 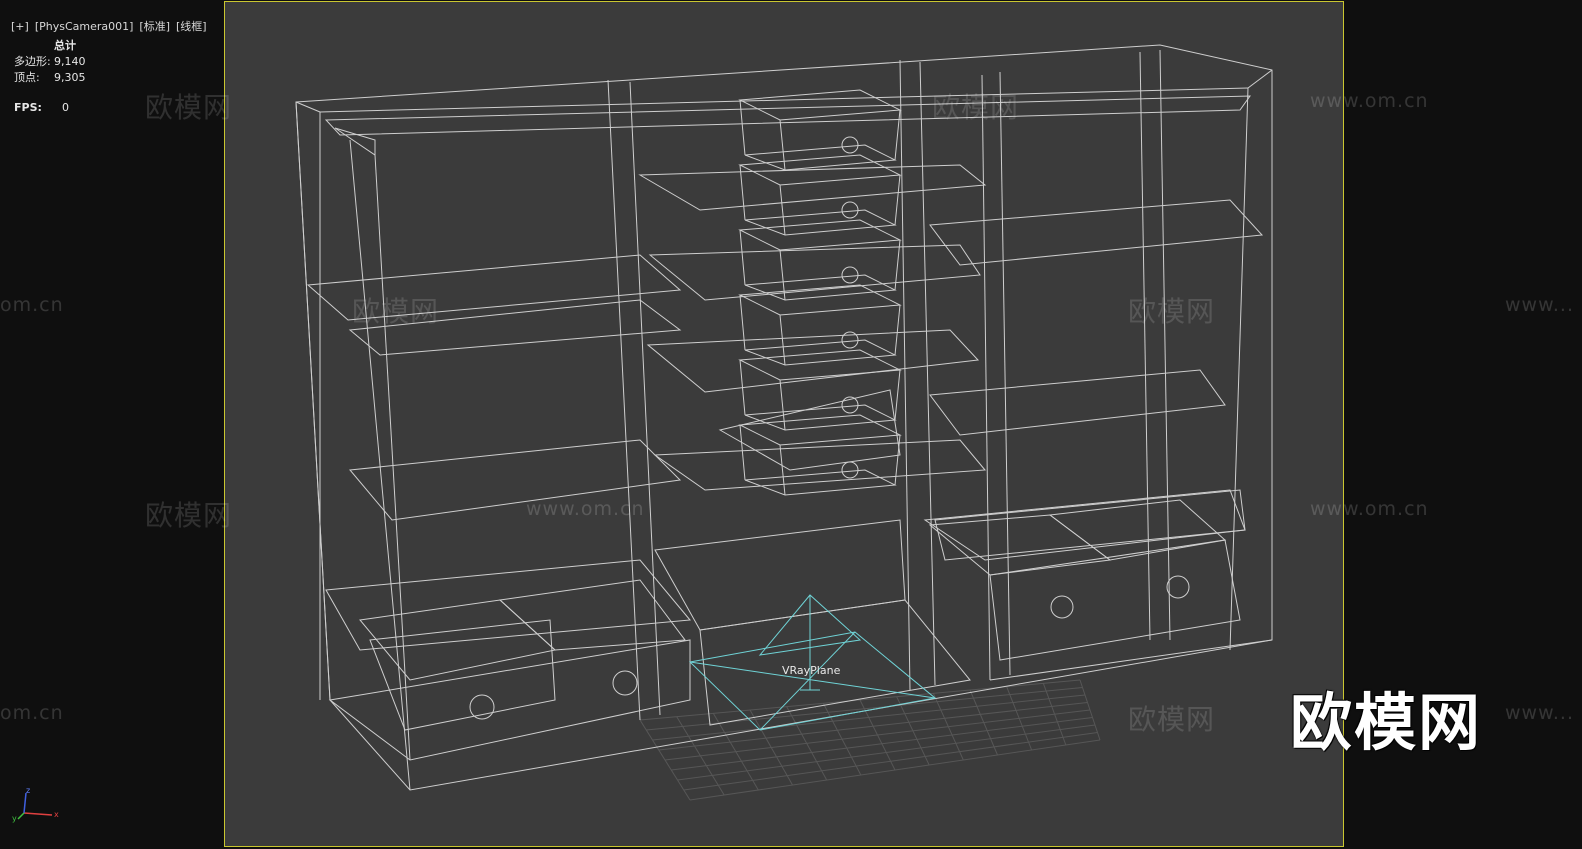 I want to click on vray-plane-gizmo, so click(x=812, y=662).